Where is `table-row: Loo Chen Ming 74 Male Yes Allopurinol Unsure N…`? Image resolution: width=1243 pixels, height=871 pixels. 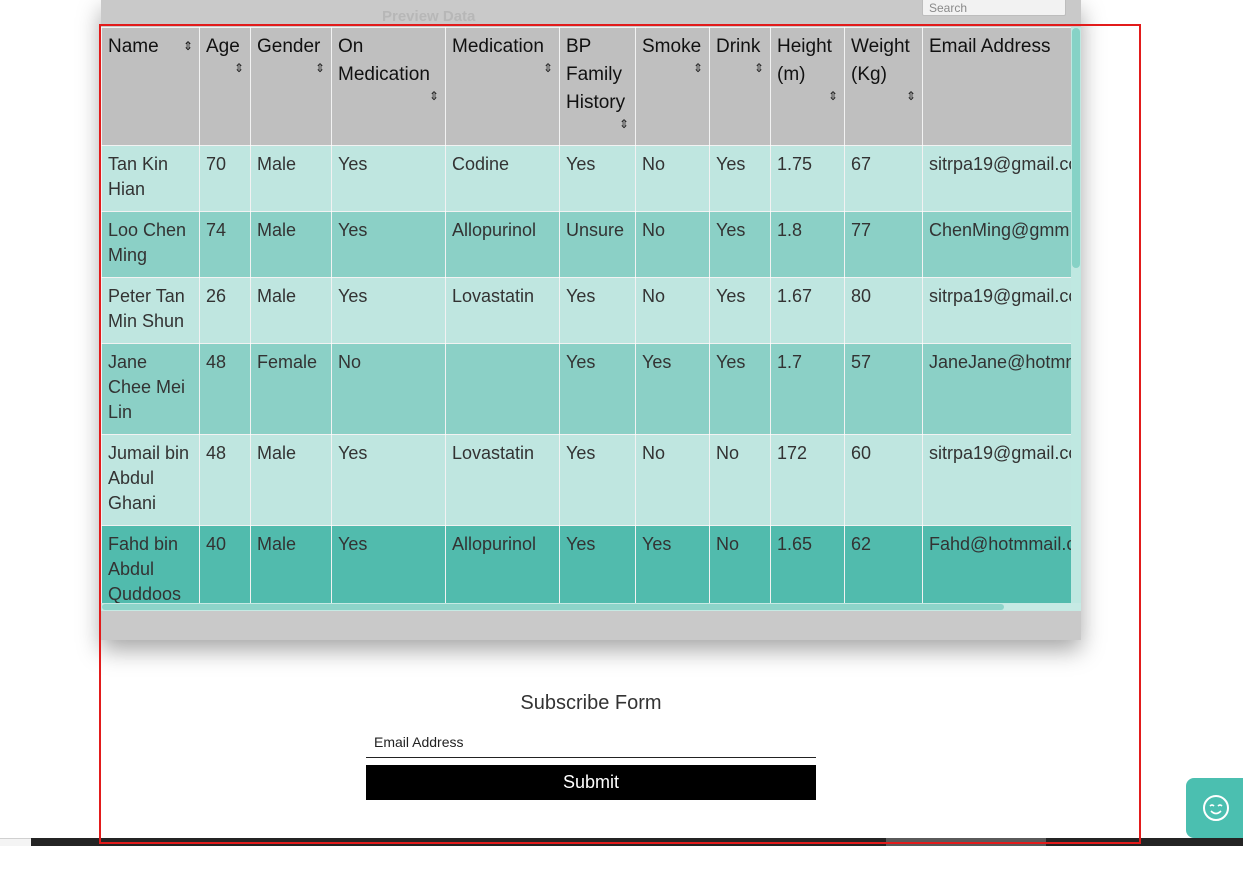
table-row: Loo Chen Ming 74 Male Yes Allopurinol Unsure N… is located at coordinates (586, 244).